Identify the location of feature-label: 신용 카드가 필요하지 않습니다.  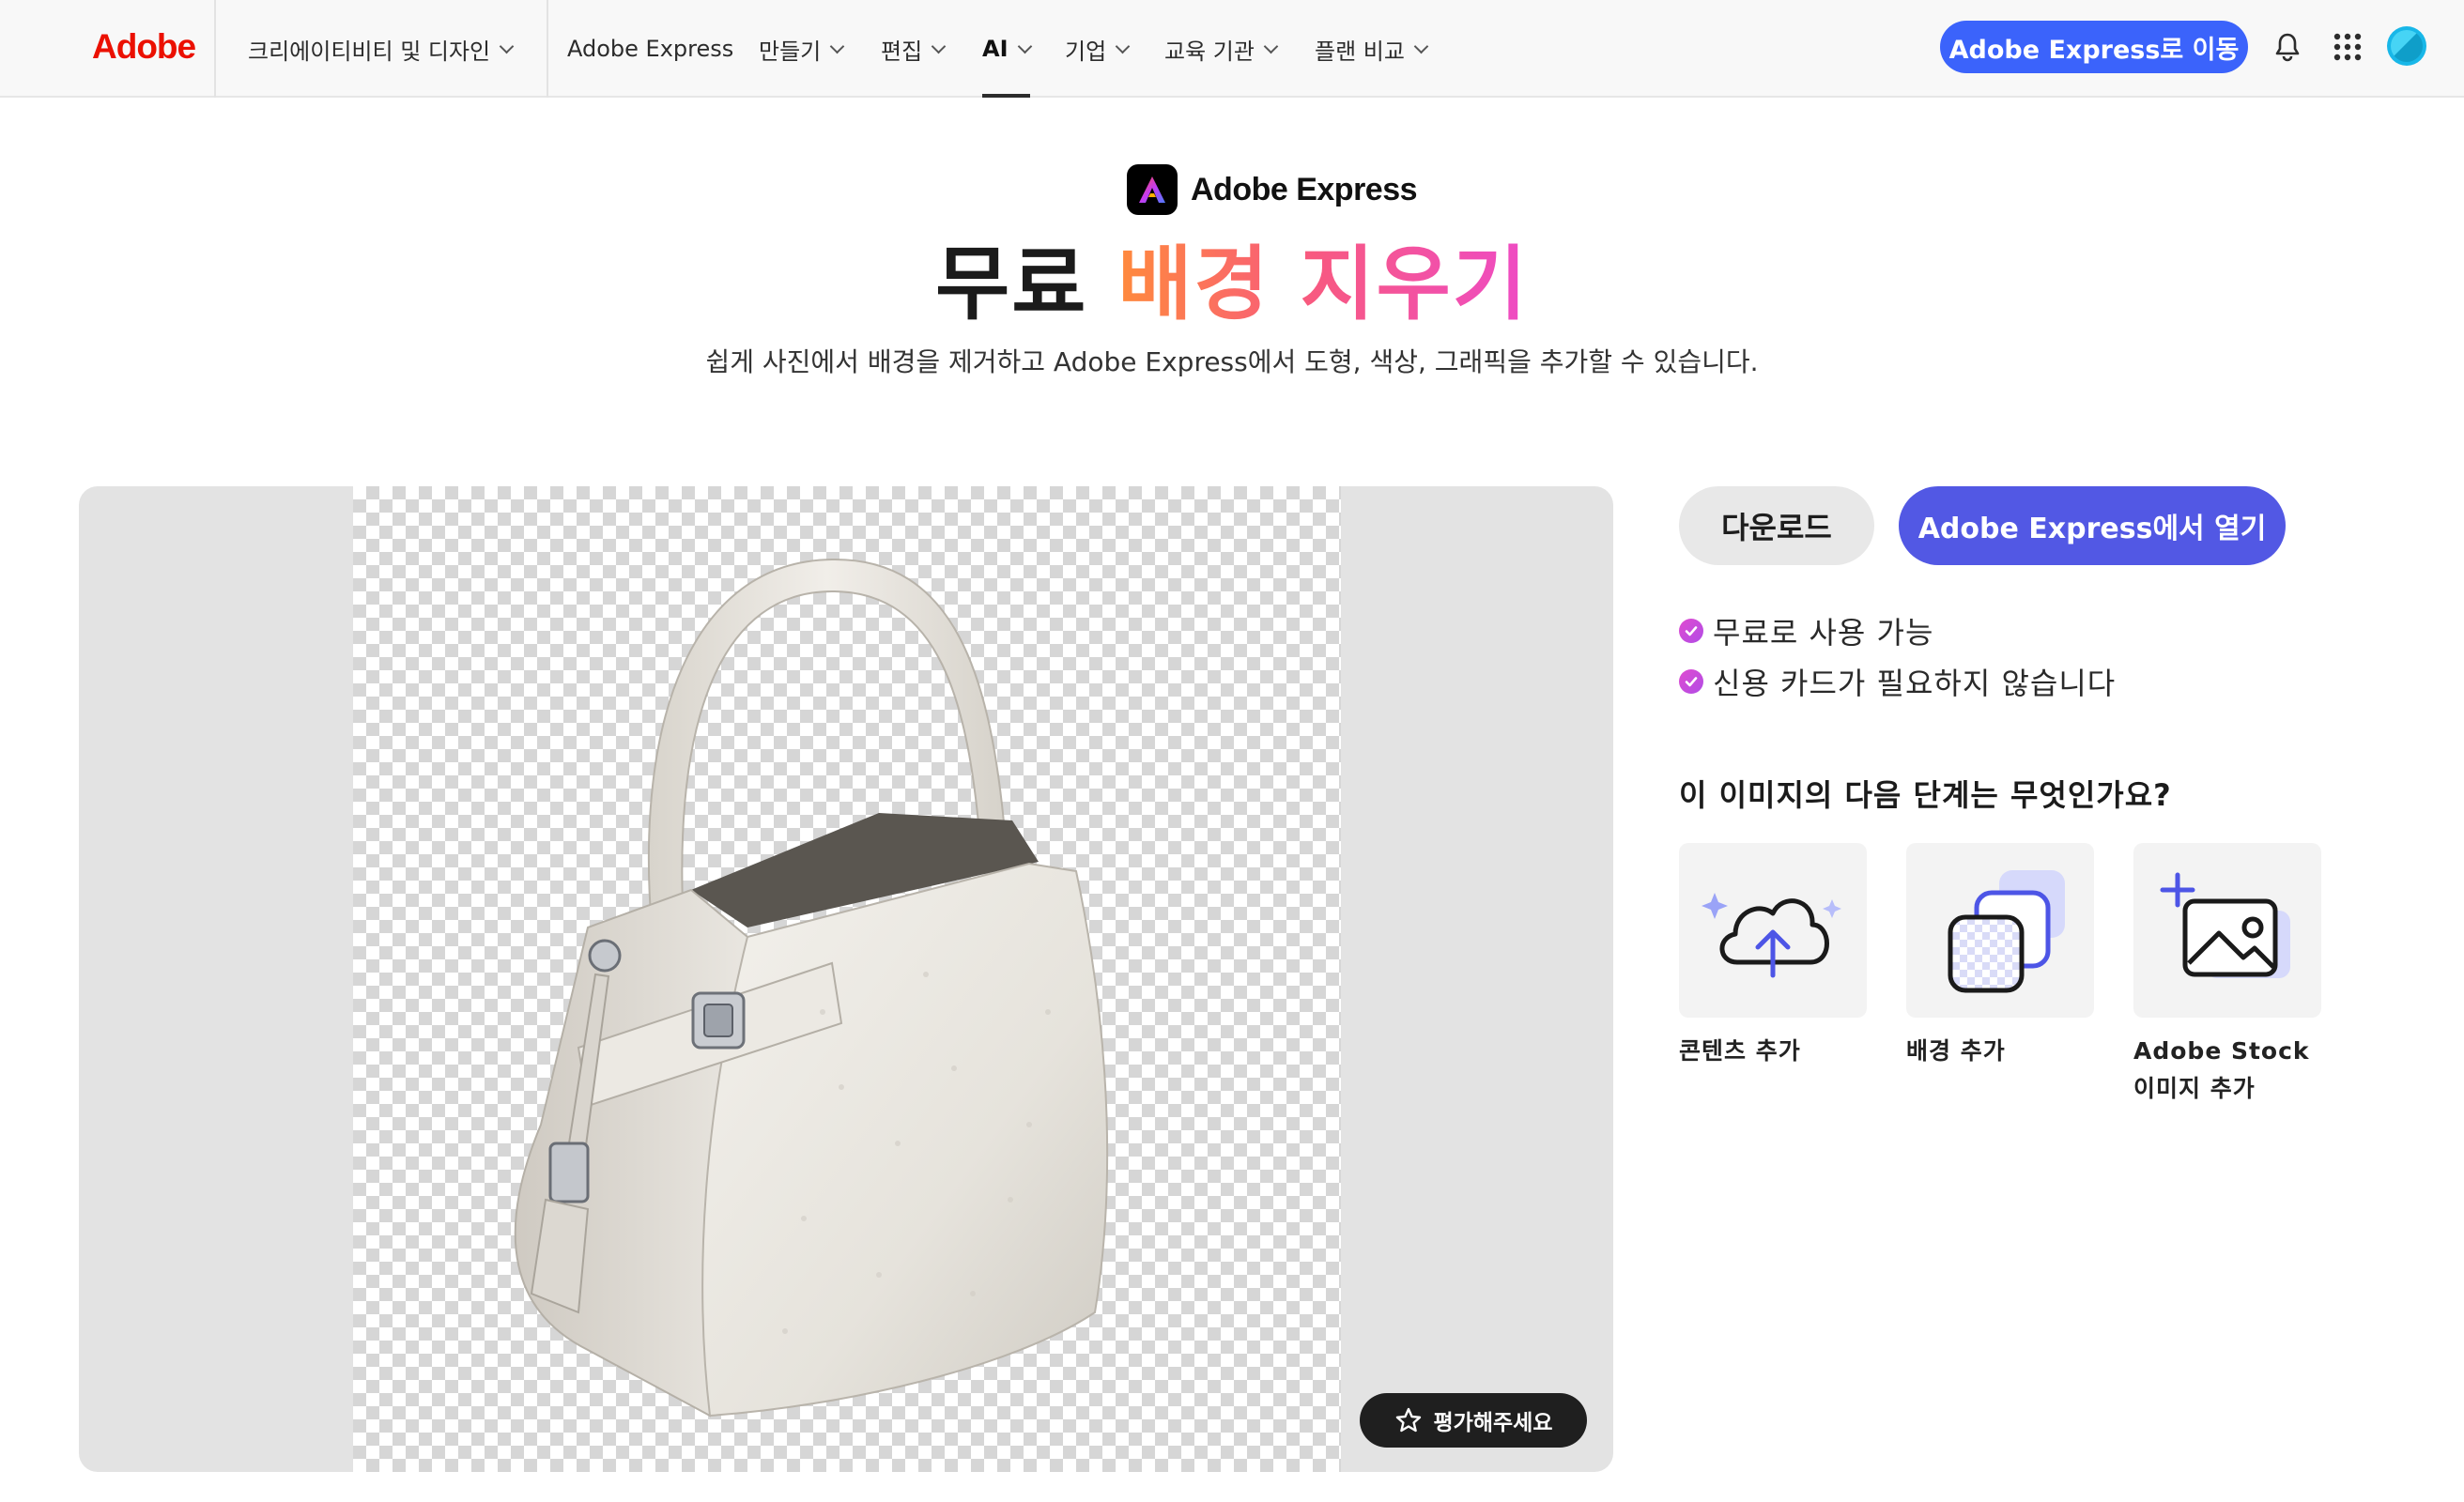
(1915, 684).